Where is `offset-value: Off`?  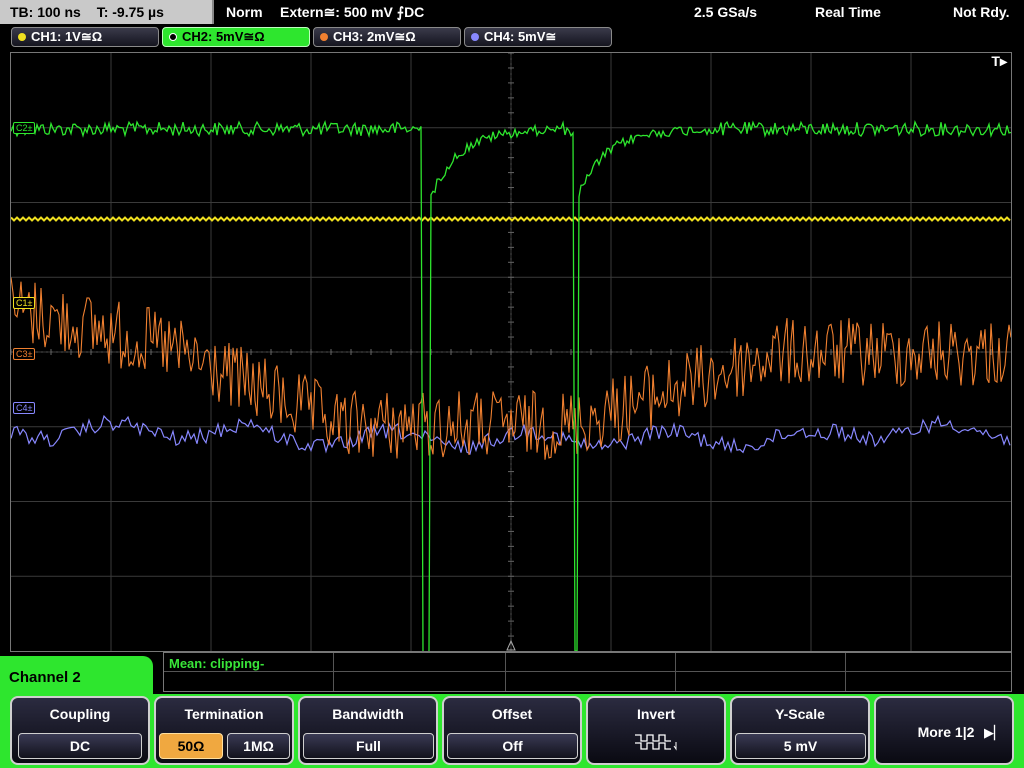
offset-value: Off is located at coordinates (512, 746).